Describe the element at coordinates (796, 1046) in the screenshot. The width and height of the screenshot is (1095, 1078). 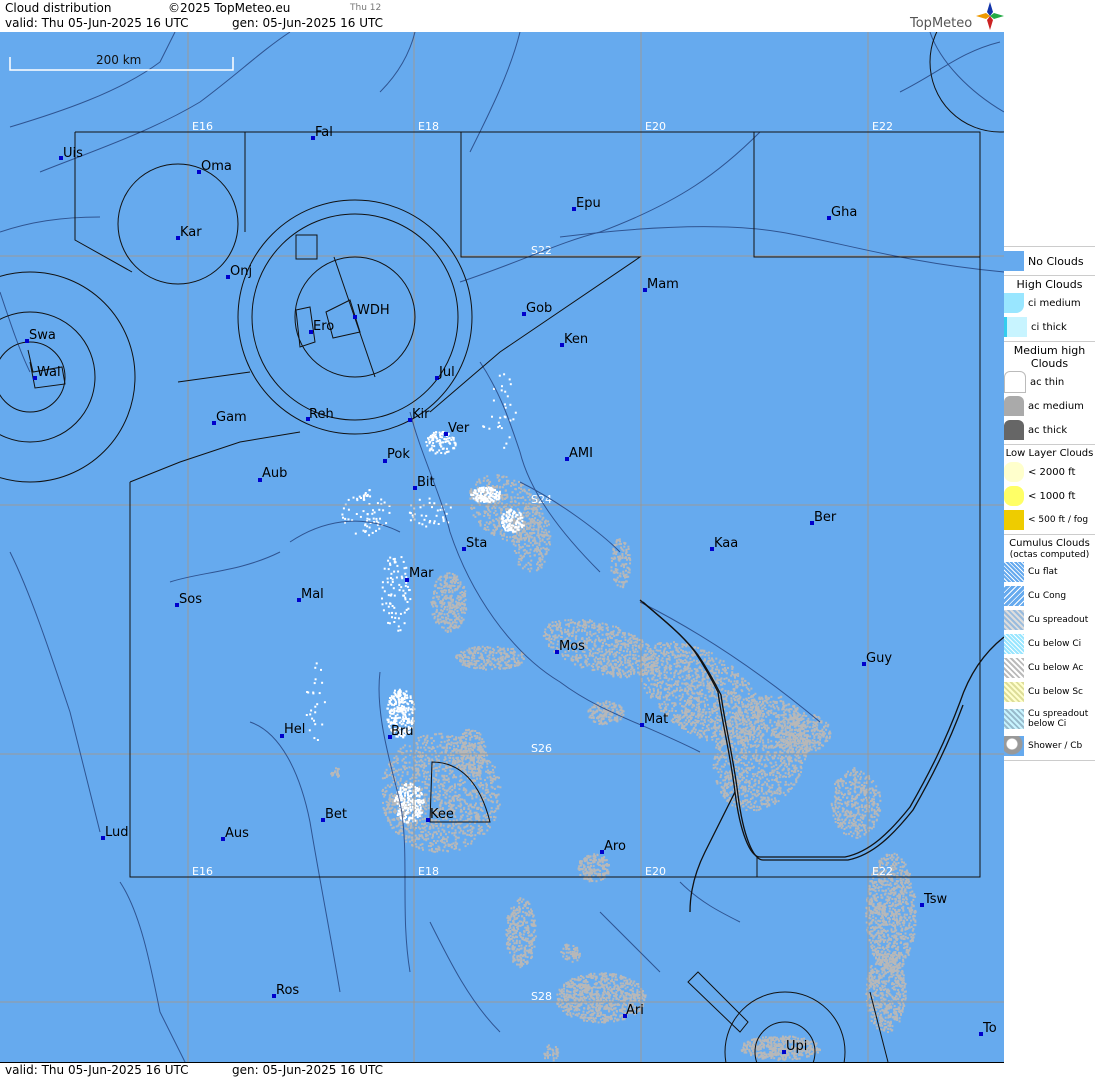
I see `place-upi: Upi` at that location.